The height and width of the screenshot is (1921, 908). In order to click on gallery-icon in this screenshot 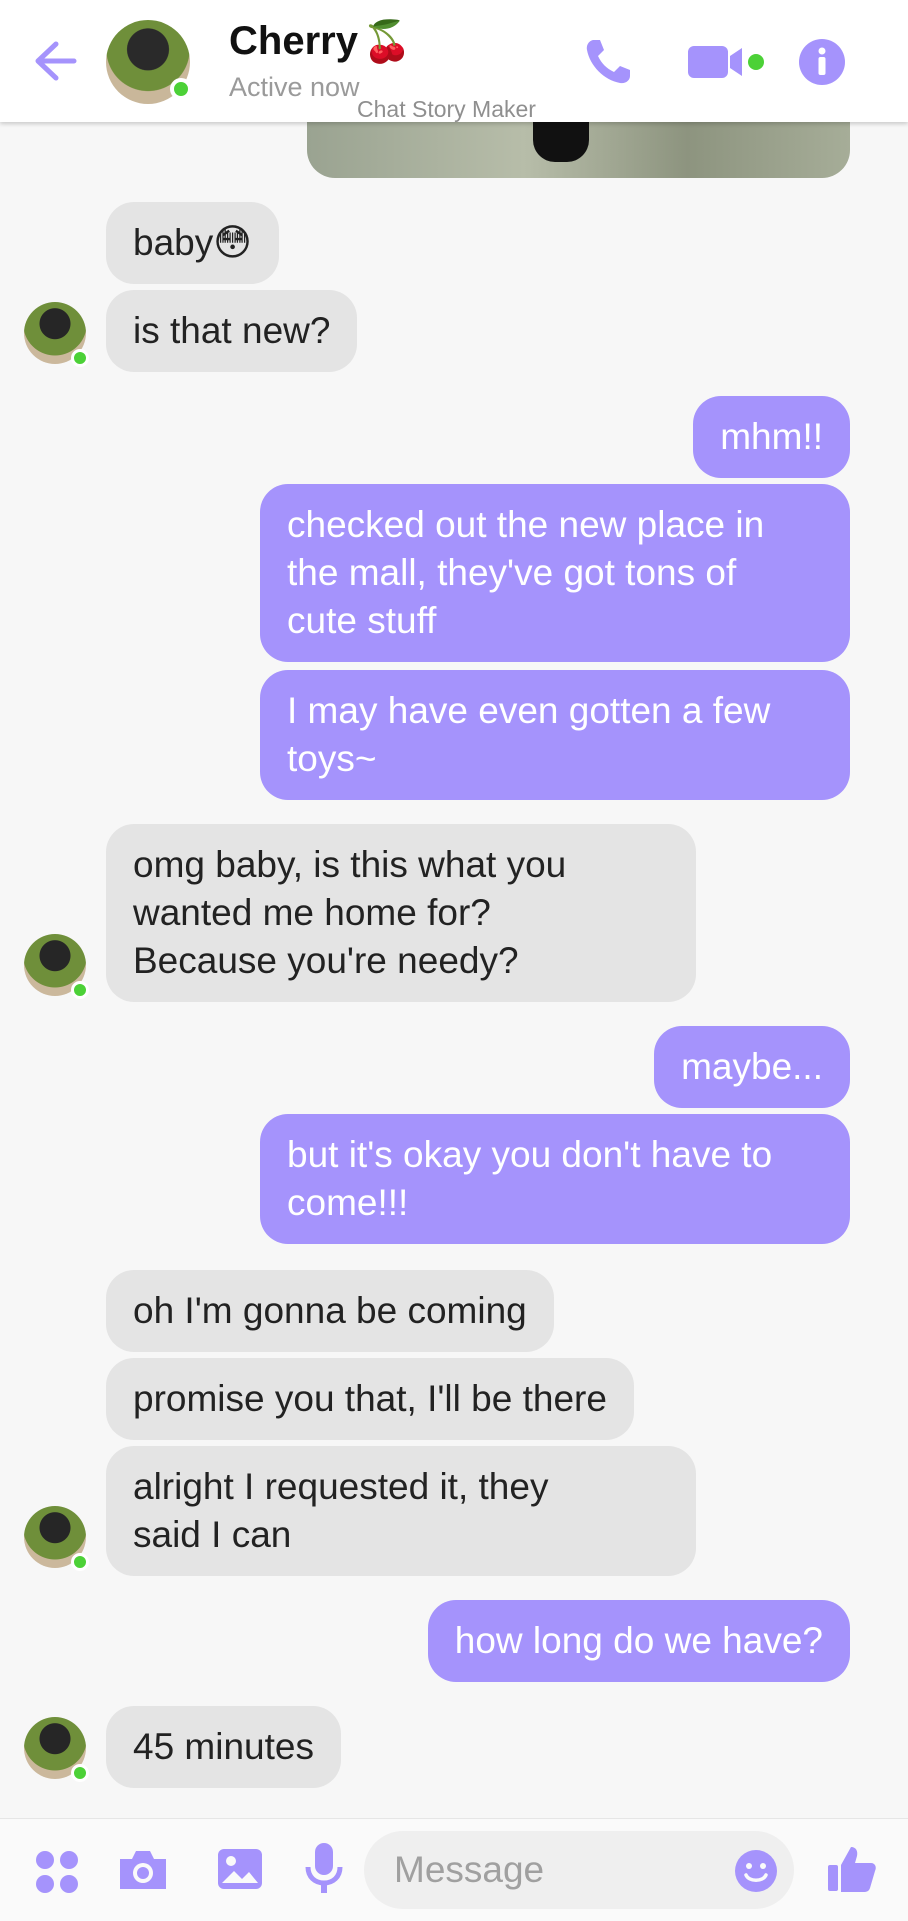, I will do `click(240, 1869)`.